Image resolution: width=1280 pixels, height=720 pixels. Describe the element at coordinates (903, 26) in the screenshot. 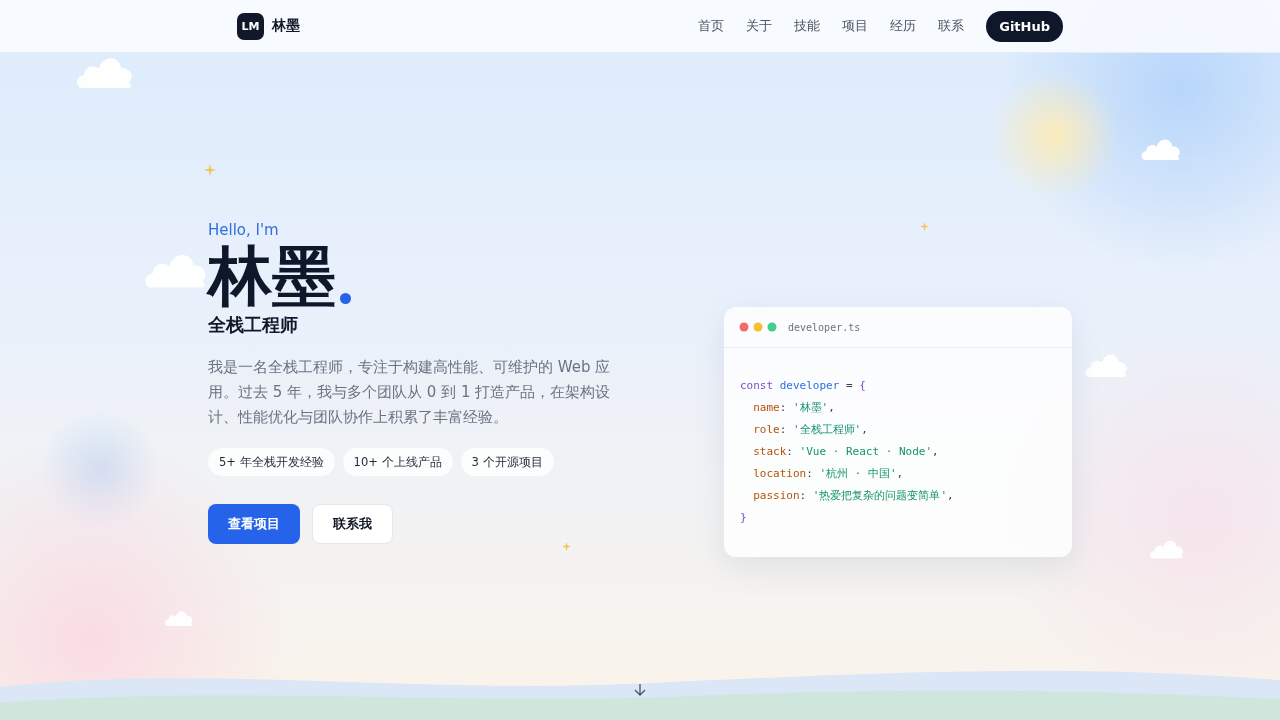

I see `nav-link: 经历` at that location.